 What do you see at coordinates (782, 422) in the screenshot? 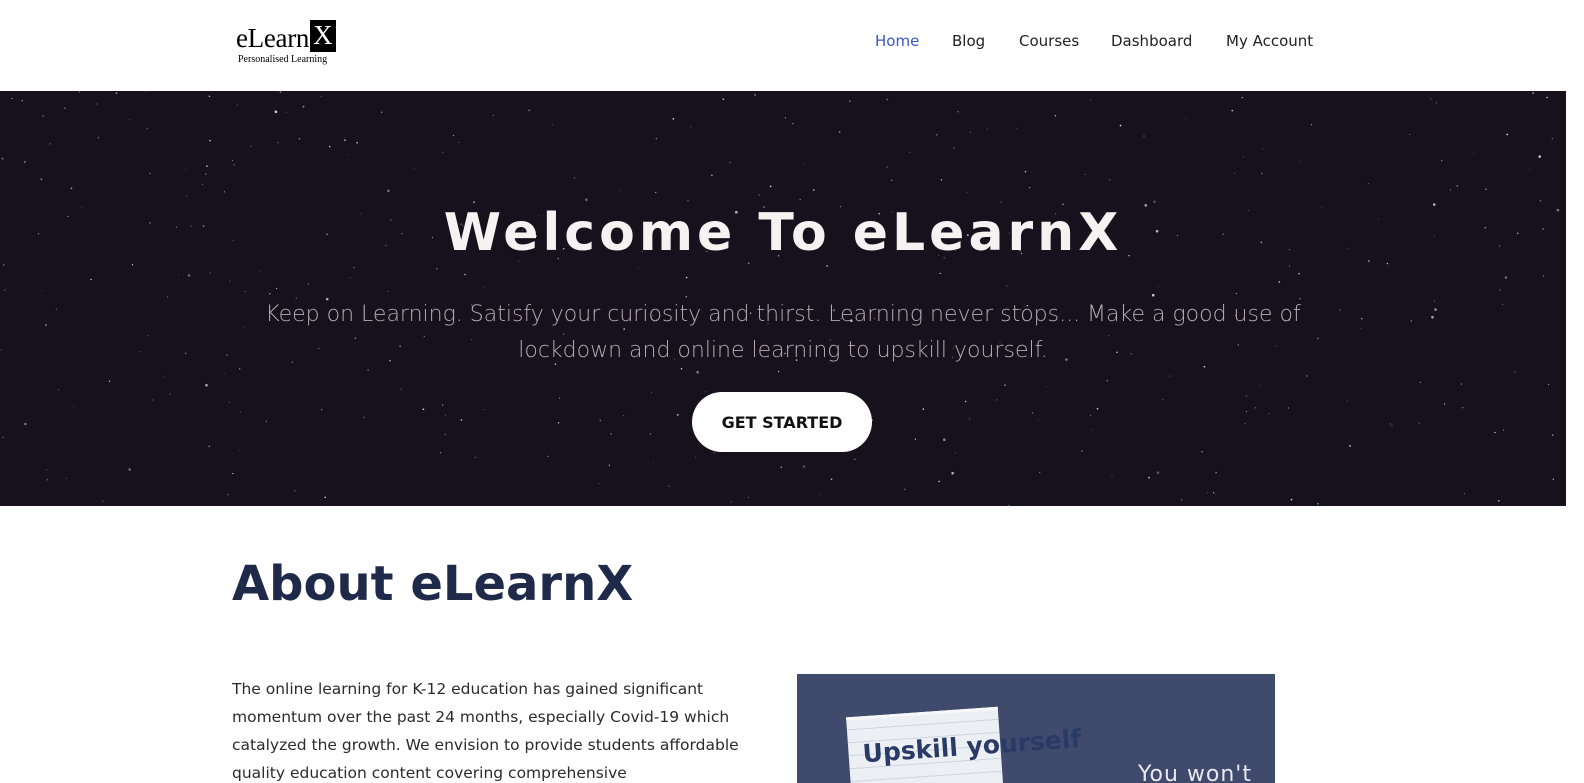
I see `get-started-button: GET STARTED` at bounding box center [782, 422].